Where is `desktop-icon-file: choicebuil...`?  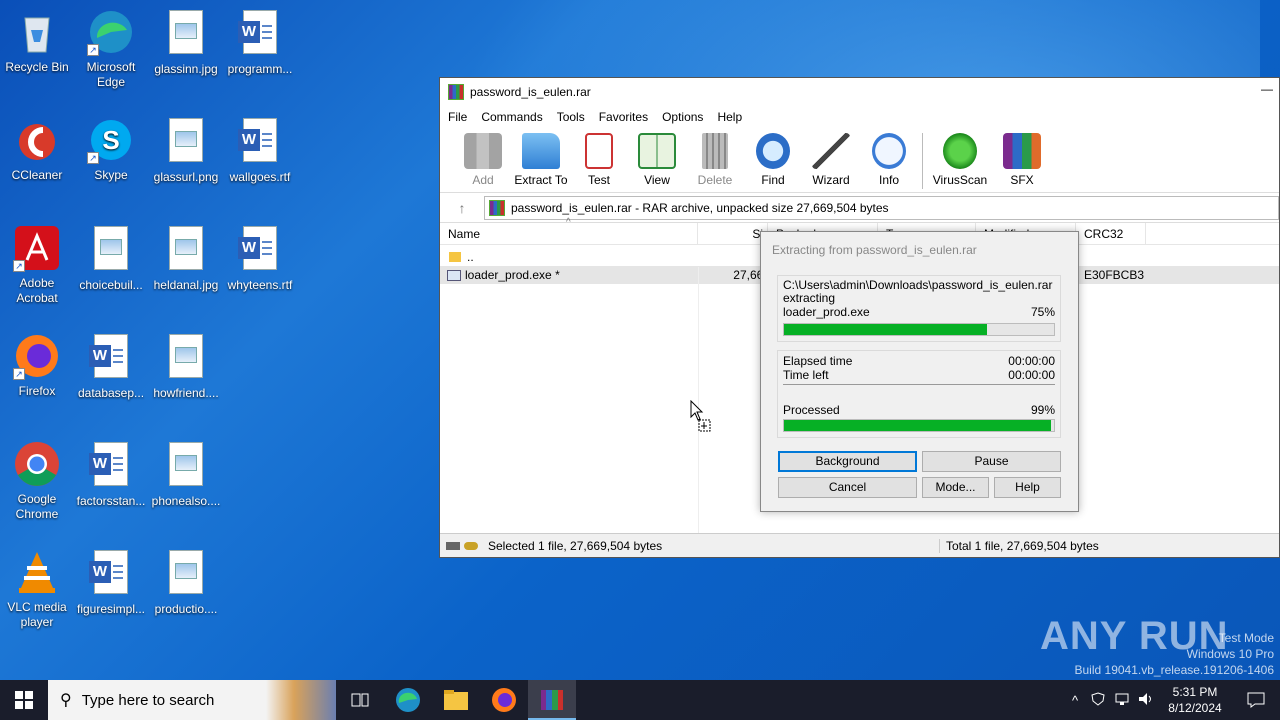
desktop-icon-file: choicebuil... is located at coordinates (111, 258).